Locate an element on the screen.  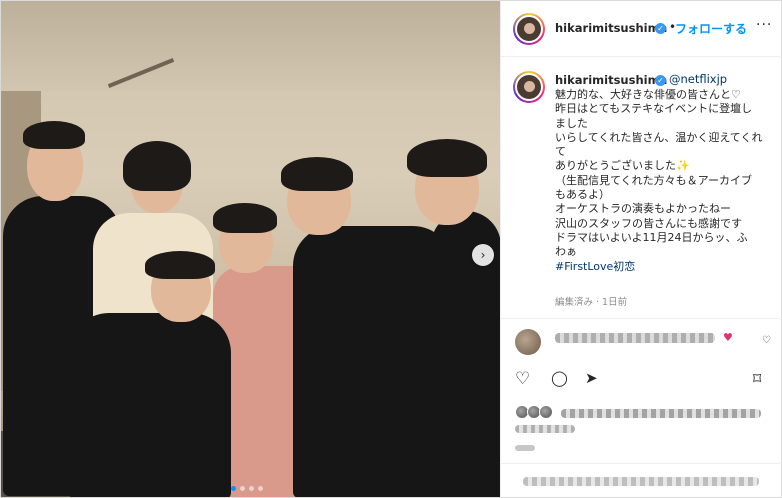
blurred-comment-text is located at coordinates (635, 338).